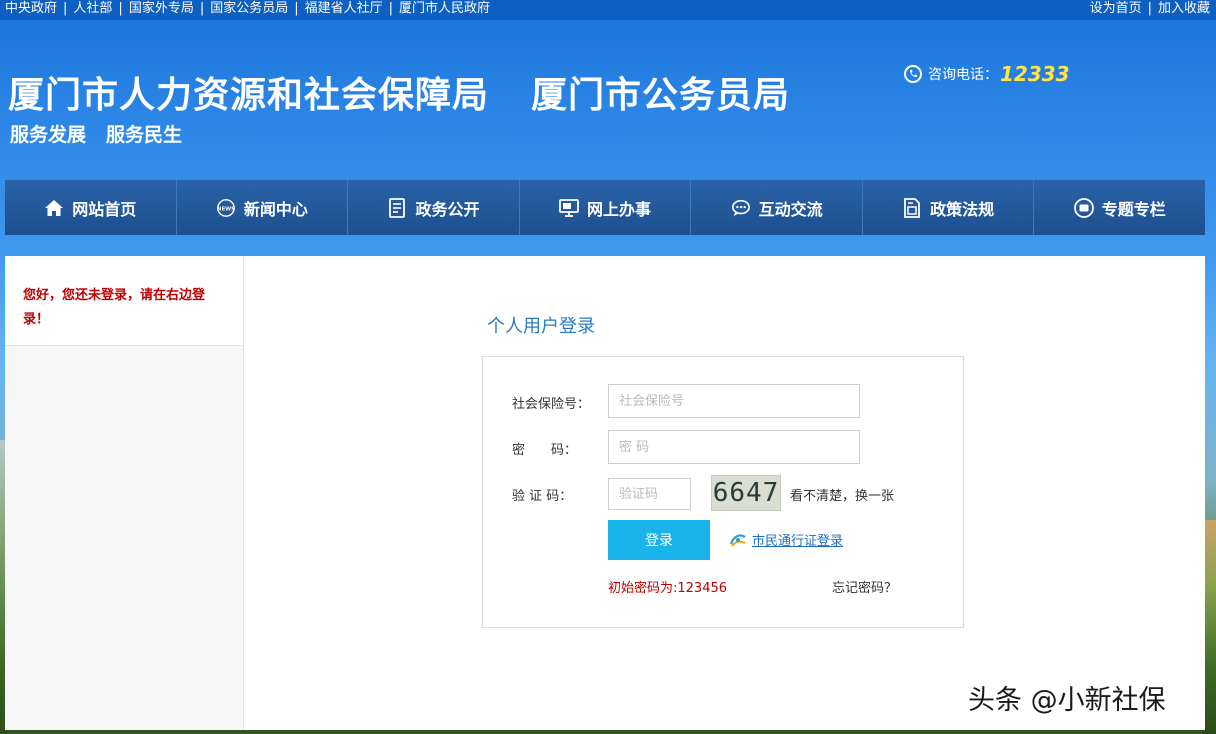 This screenshot has height=734, width=1216. Describe the element at coordinates (551, 404) in the screenshot. I see `ssn-label: 社会保险号：` at that location.